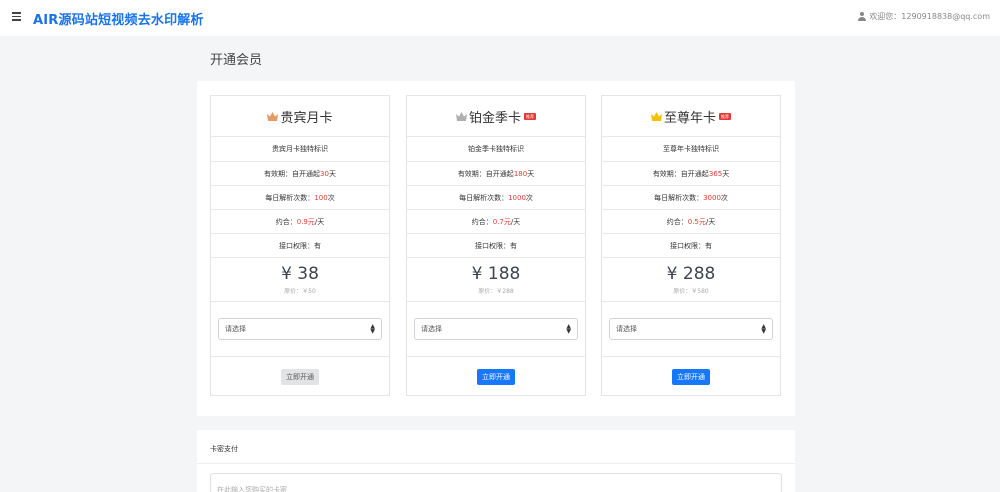 This screenshot has height=492, width=1000. I want to click on plan-header: 至尊年卡 推荐, so click(691, 116).